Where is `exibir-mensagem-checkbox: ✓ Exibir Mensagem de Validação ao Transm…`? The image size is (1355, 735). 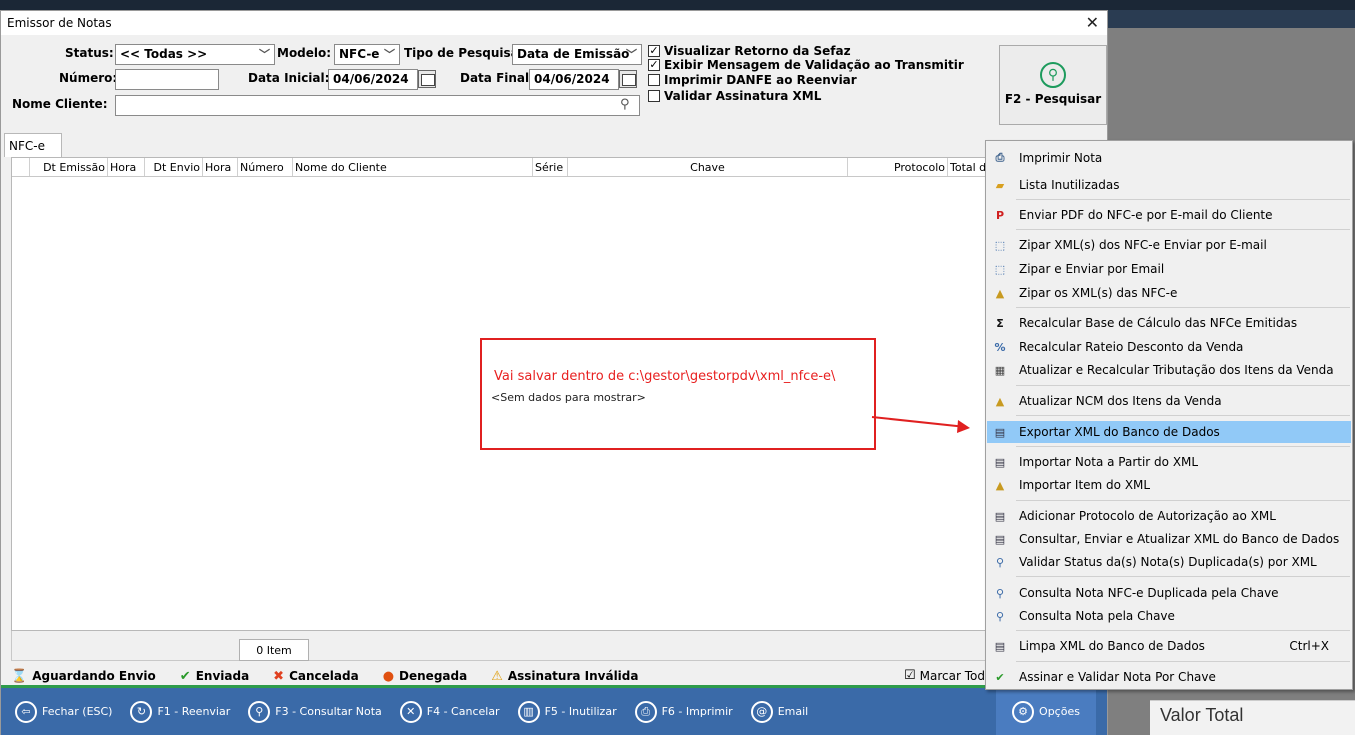 exibir-mensagem-checkbox: ✓ Exibir Mensagem de Validação ao Transm… is located at coordinates (806, 65).